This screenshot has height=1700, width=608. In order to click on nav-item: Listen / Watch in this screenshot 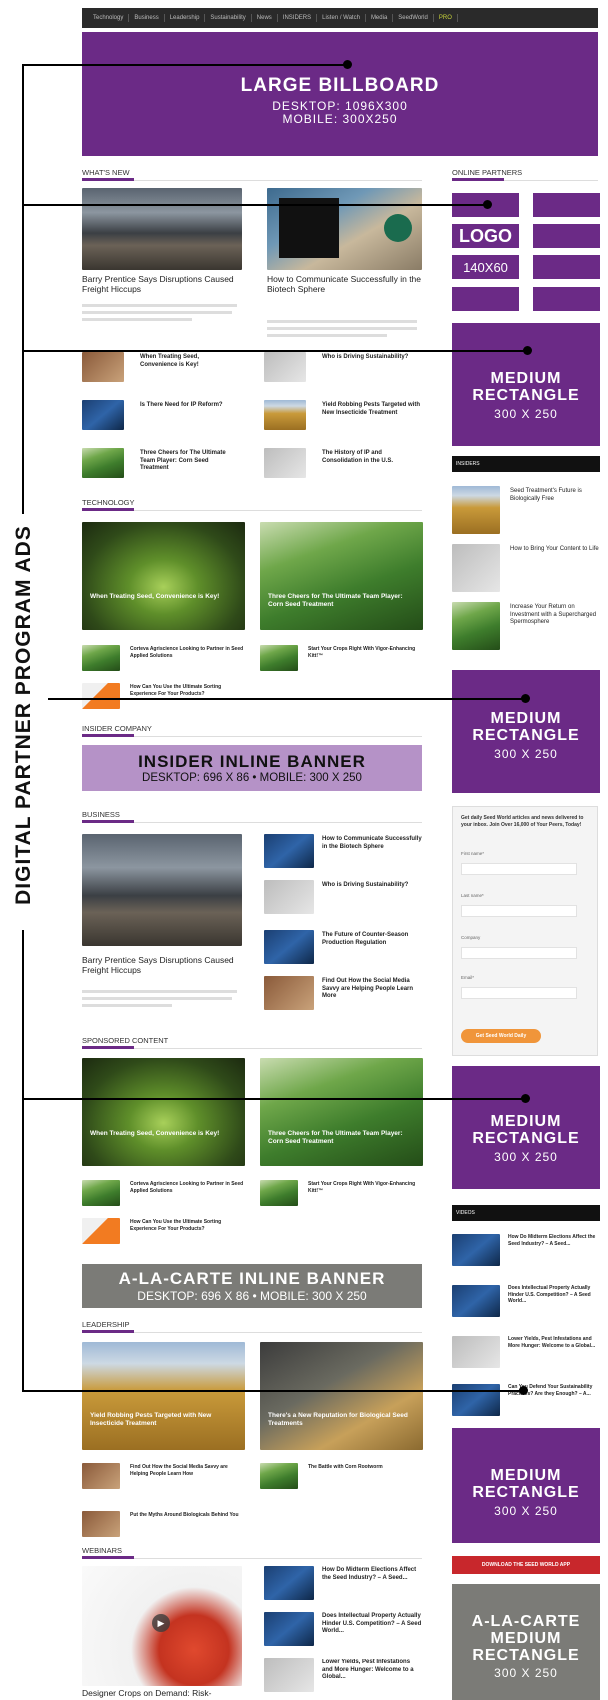, I will do `click(341, 18)`.